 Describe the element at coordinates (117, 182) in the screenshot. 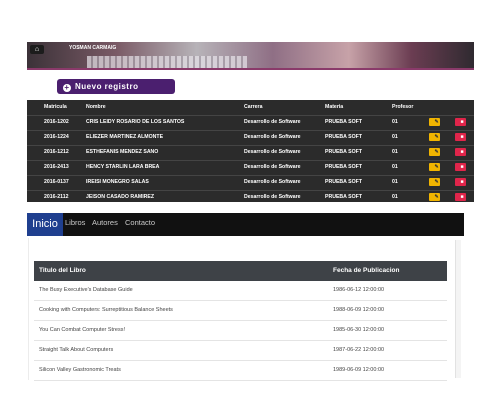

I see `cell-nombre: IREISI MONEGRO SALAS` at that location.